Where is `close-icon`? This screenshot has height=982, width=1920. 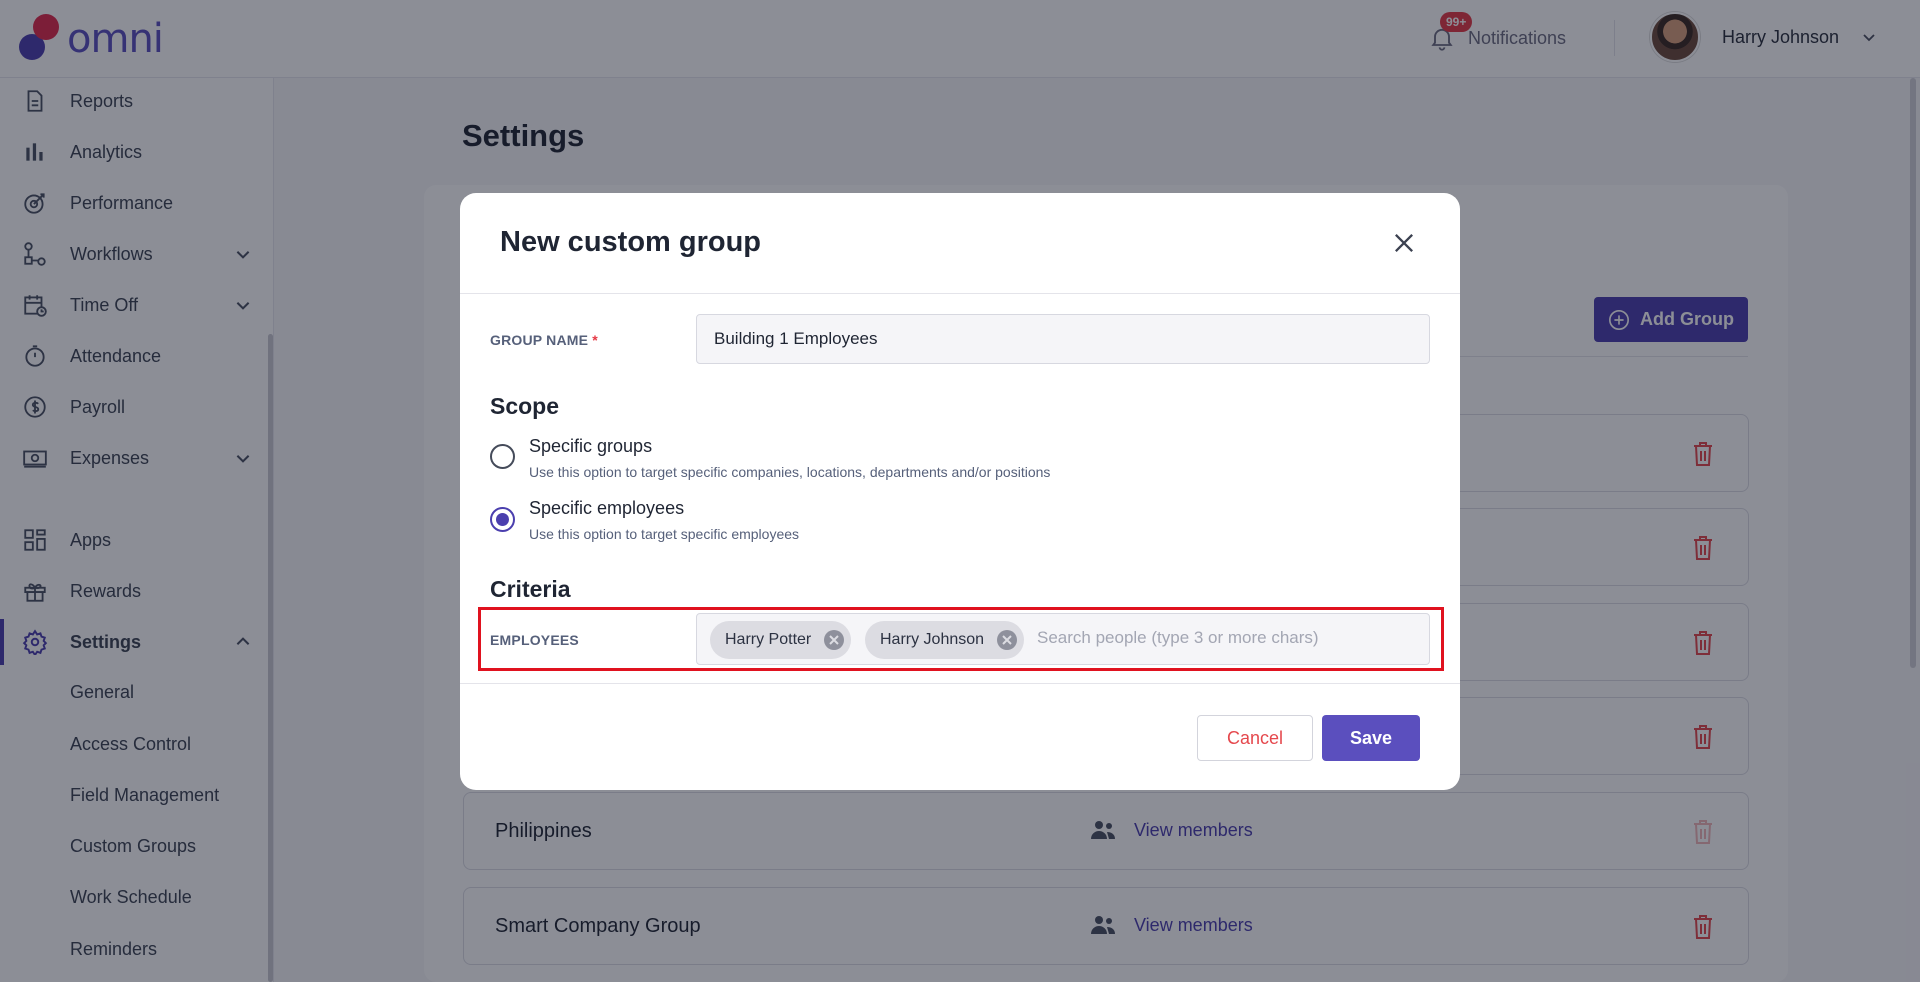 close-icon is located at coordinates (1404, 243).